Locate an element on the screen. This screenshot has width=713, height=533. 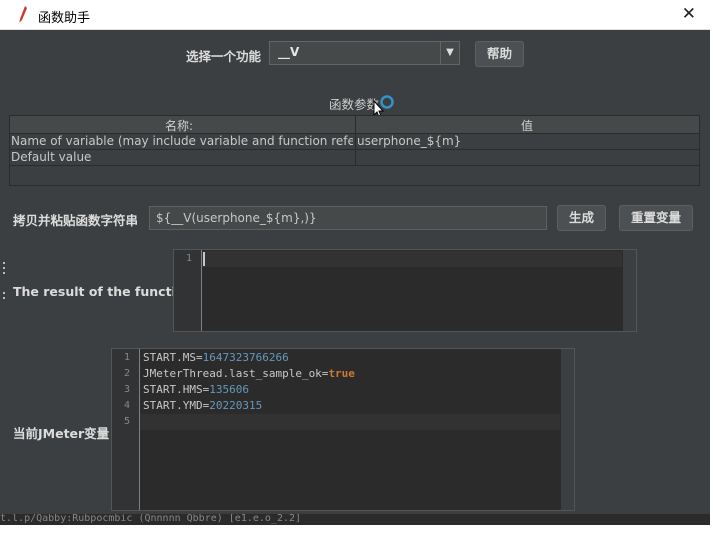
jmeter-variables-label: 当前JMeter变量 is located at coordinates (61, 433).